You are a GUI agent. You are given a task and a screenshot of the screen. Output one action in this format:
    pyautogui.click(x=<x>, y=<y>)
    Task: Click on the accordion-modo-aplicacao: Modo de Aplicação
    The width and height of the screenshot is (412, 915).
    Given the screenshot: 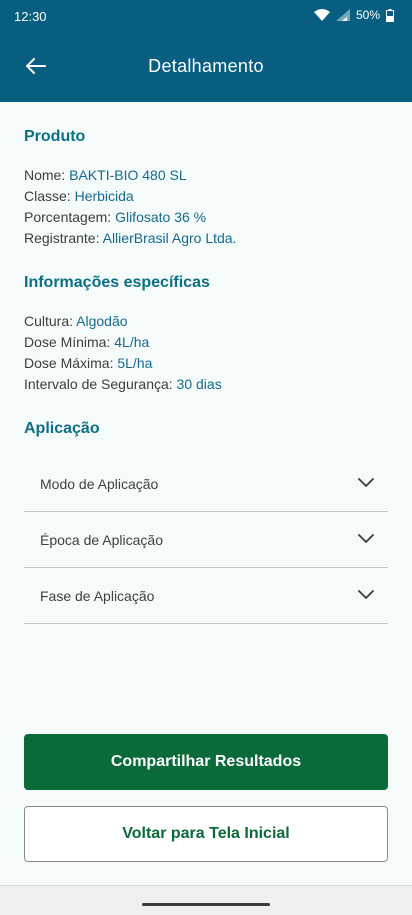 What is the action you would take?
    pyautogui.click(x=206, y=484)
    